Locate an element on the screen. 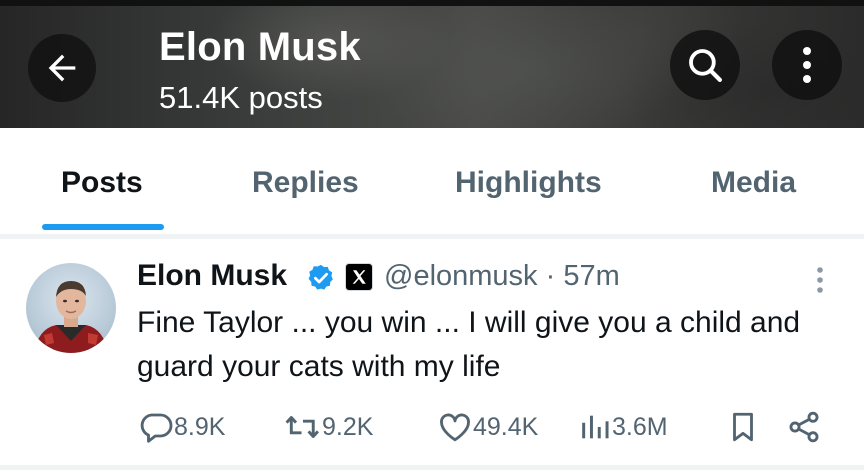 This screenshot has width=864, height=470. views-bar-chart-icon is located at coordinates (595, 427).